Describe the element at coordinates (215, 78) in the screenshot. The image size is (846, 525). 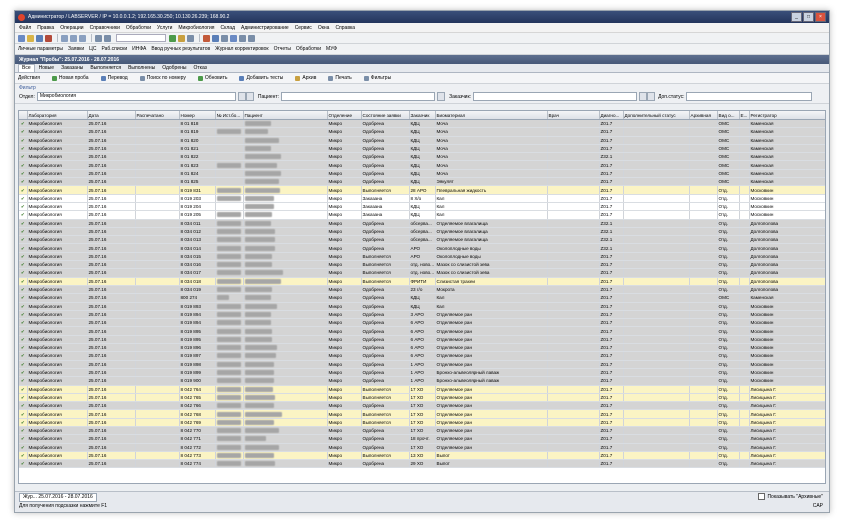
I see `refresh-button: Обновить` at that location.